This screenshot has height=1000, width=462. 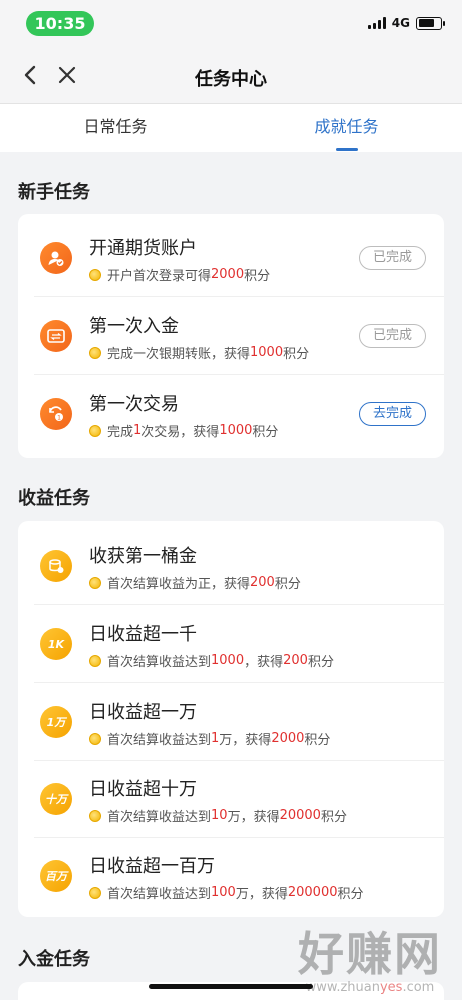 What do you see at coordinates (400, 23) in the screenshot?
I see `network-type: 4G` at bounding box center [400, 23].